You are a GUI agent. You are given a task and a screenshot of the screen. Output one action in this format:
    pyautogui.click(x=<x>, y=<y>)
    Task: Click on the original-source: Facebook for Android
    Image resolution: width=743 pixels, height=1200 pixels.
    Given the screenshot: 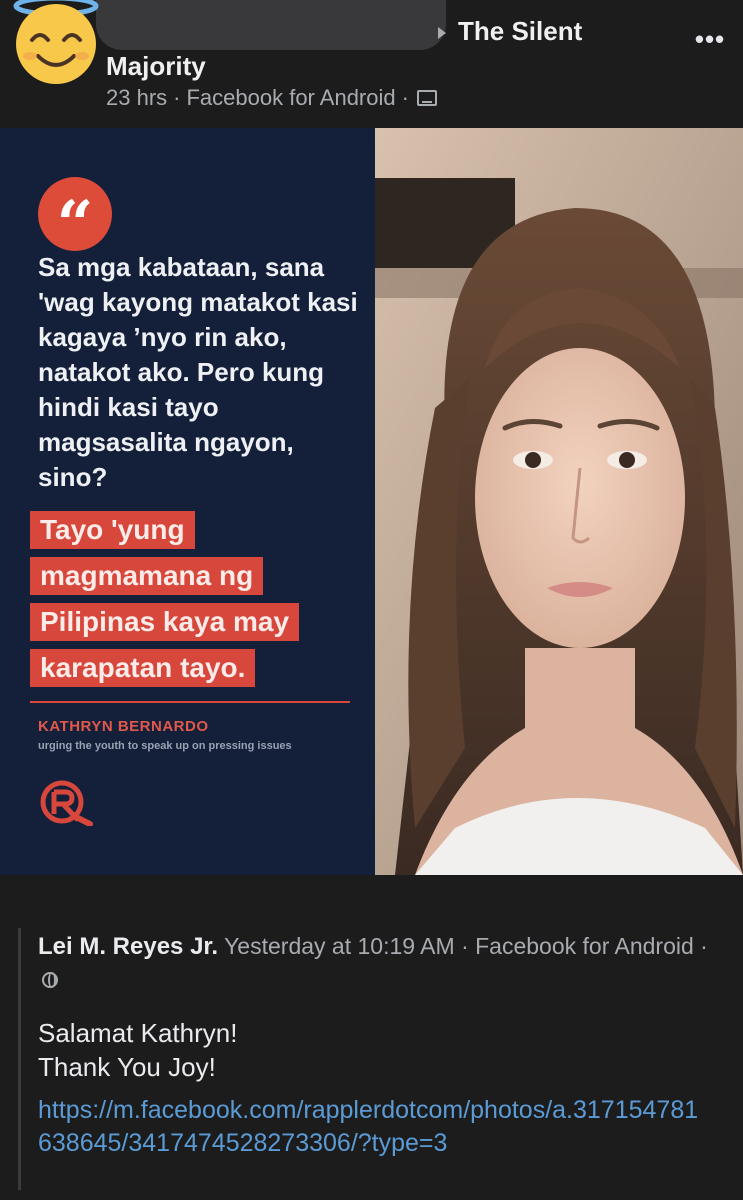 What is the action you would take?
    pyautogui.click(x=584, y=946)
    